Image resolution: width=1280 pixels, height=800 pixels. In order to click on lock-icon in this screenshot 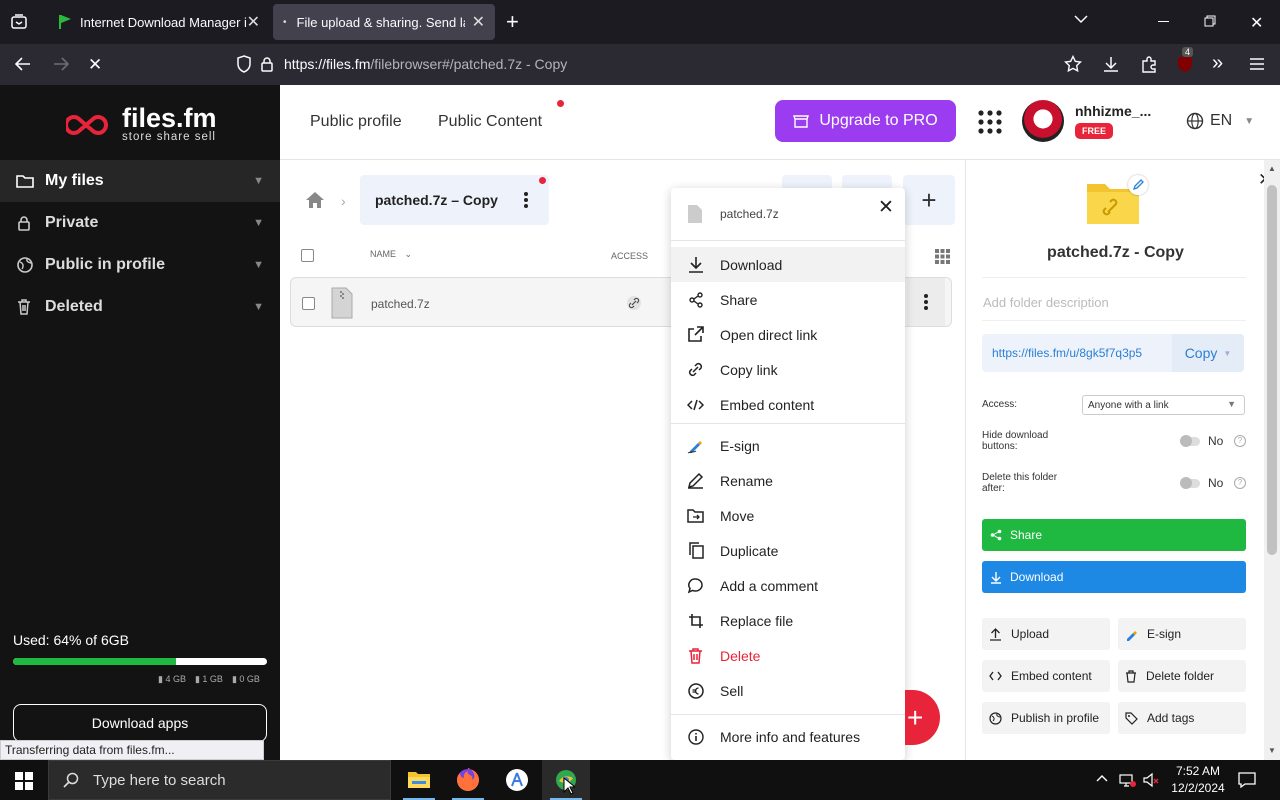, I will do `click(267, 64)`.